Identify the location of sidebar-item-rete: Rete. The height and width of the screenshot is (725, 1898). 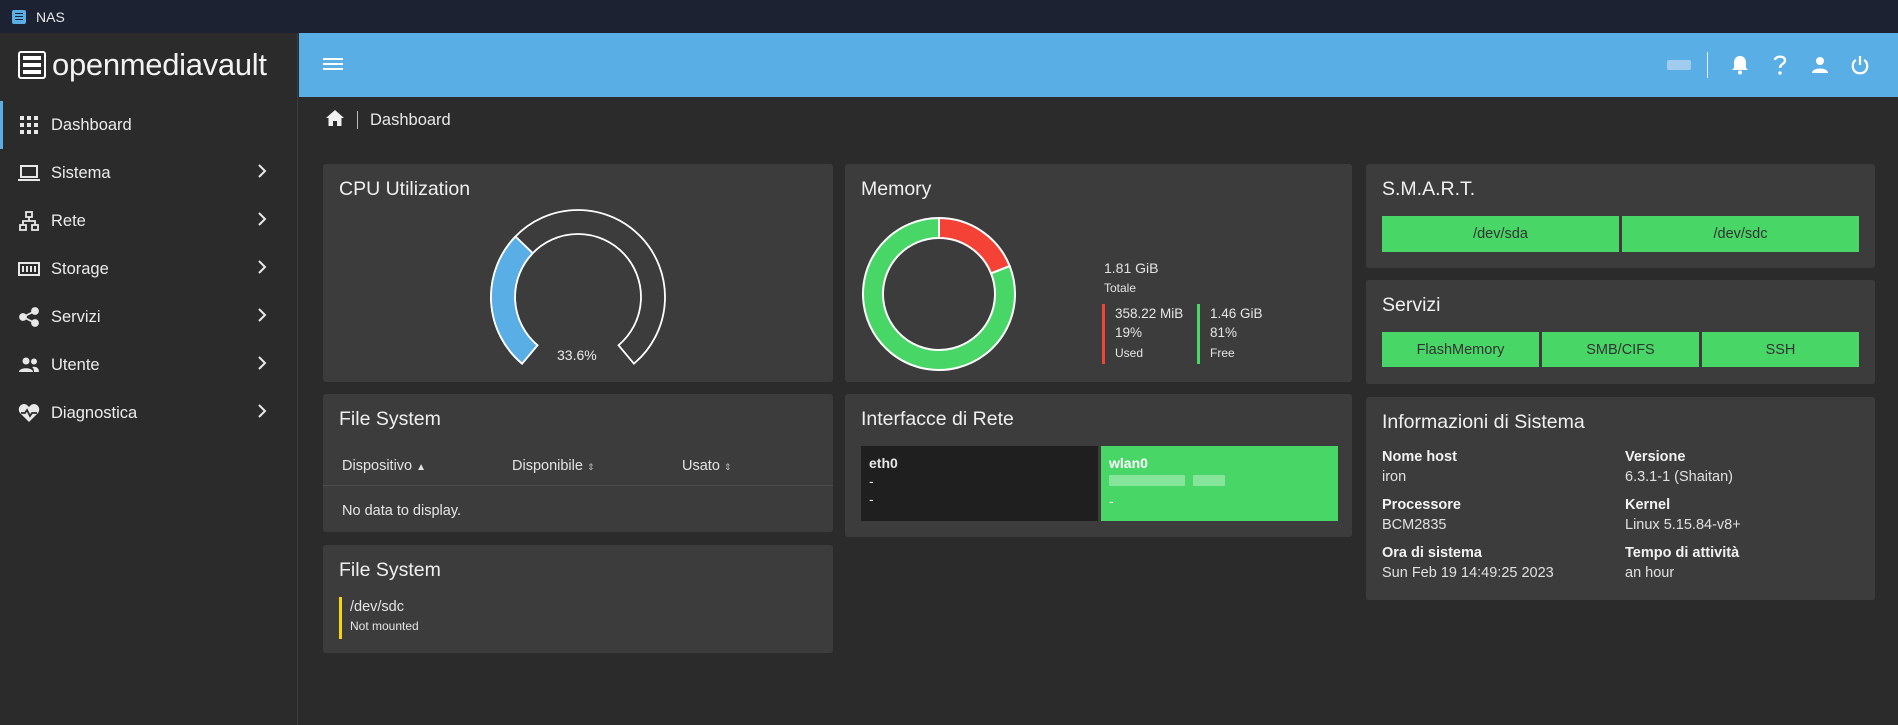
(148, 221).